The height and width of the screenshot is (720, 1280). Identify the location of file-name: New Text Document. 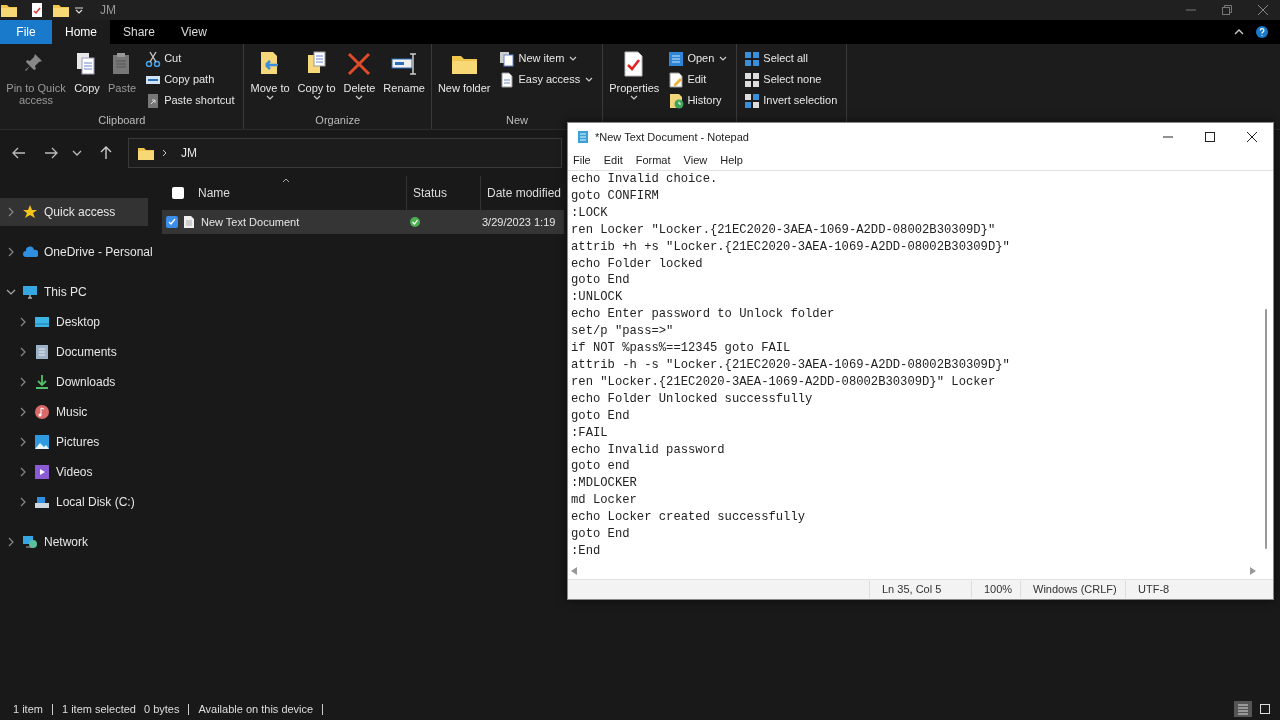
(251, 222).